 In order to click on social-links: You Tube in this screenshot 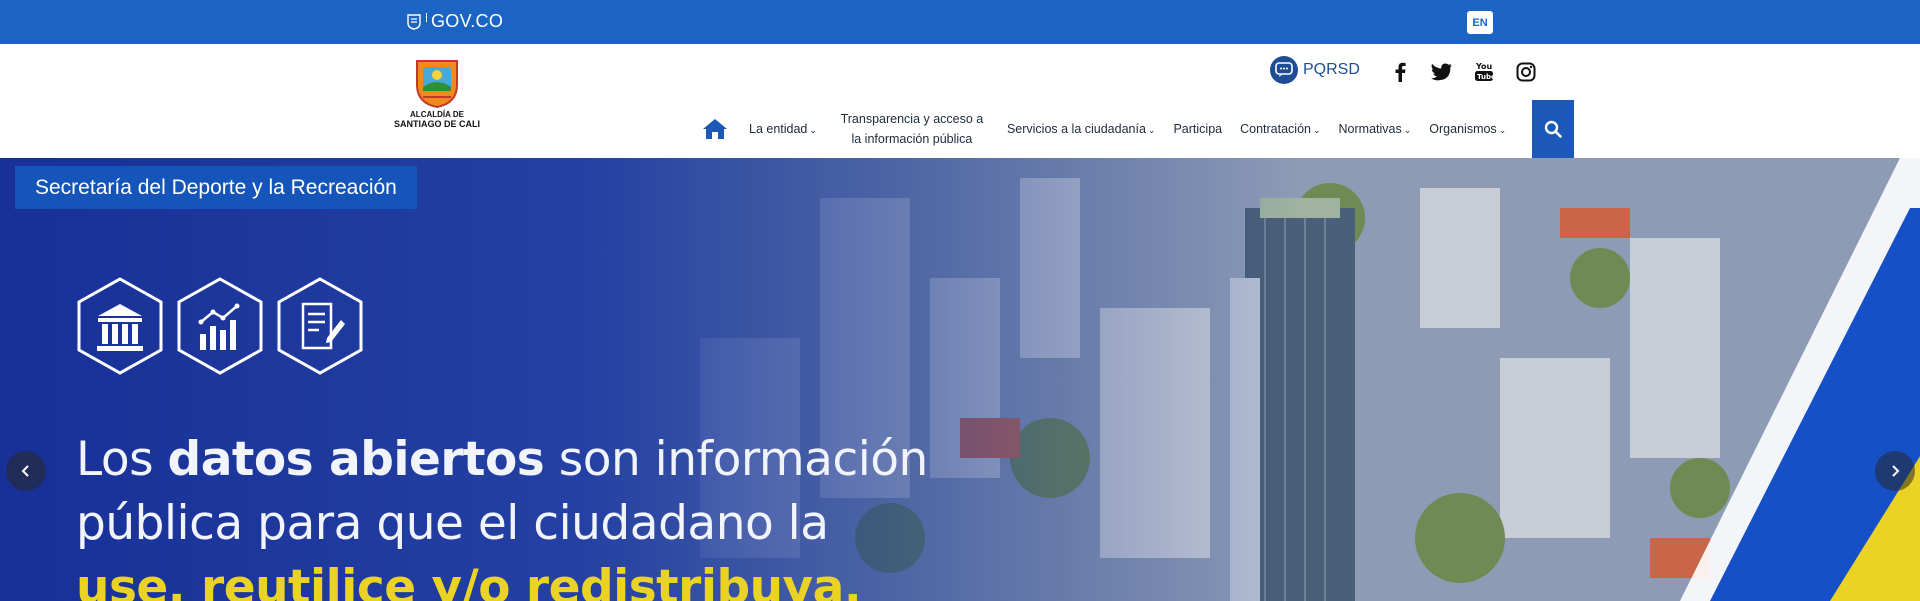, I will do `click(1463, 72)`.